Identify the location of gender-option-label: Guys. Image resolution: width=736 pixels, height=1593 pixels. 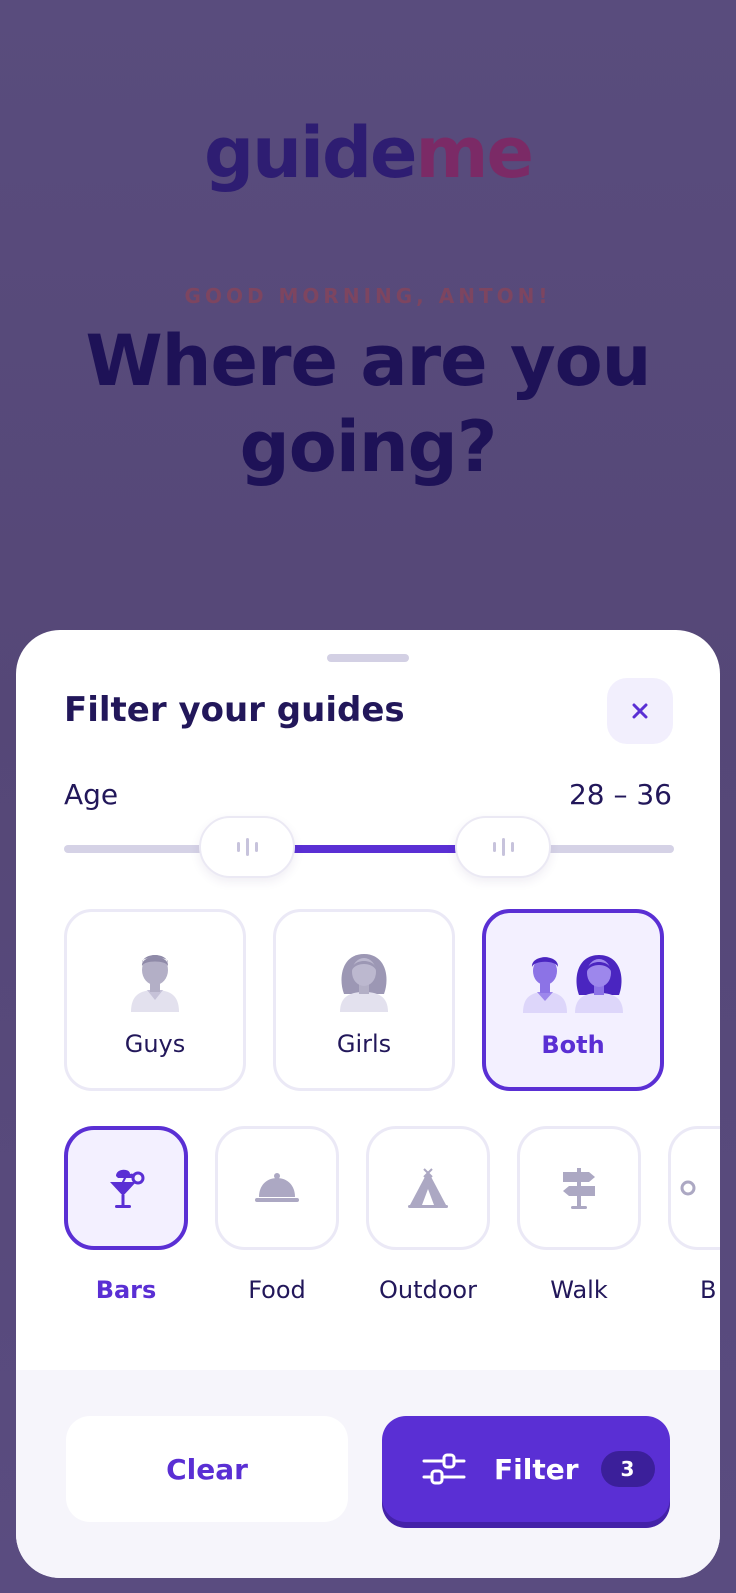
(155, 1044).